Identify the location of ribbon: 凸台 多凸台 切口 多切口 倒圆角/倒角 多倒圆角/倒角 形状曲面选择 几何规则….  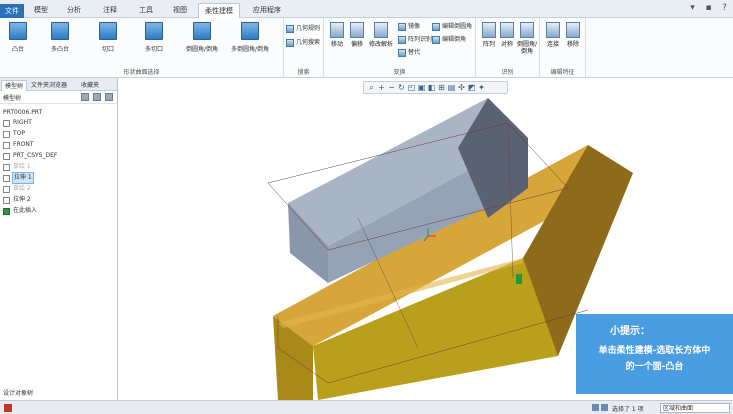
(366, 48).